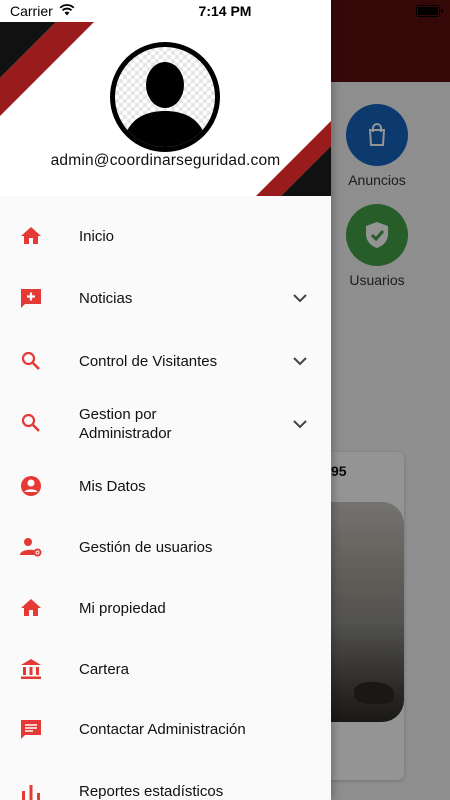 The image size is (450, 800). I want to click on person-icon, so click(165, 104).